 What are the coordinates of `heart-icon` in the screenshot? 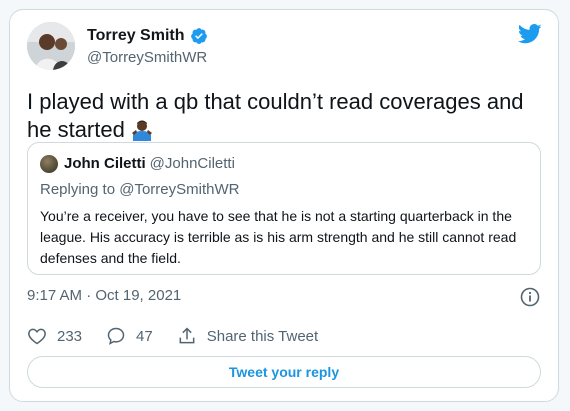 It's located at (37, 336).